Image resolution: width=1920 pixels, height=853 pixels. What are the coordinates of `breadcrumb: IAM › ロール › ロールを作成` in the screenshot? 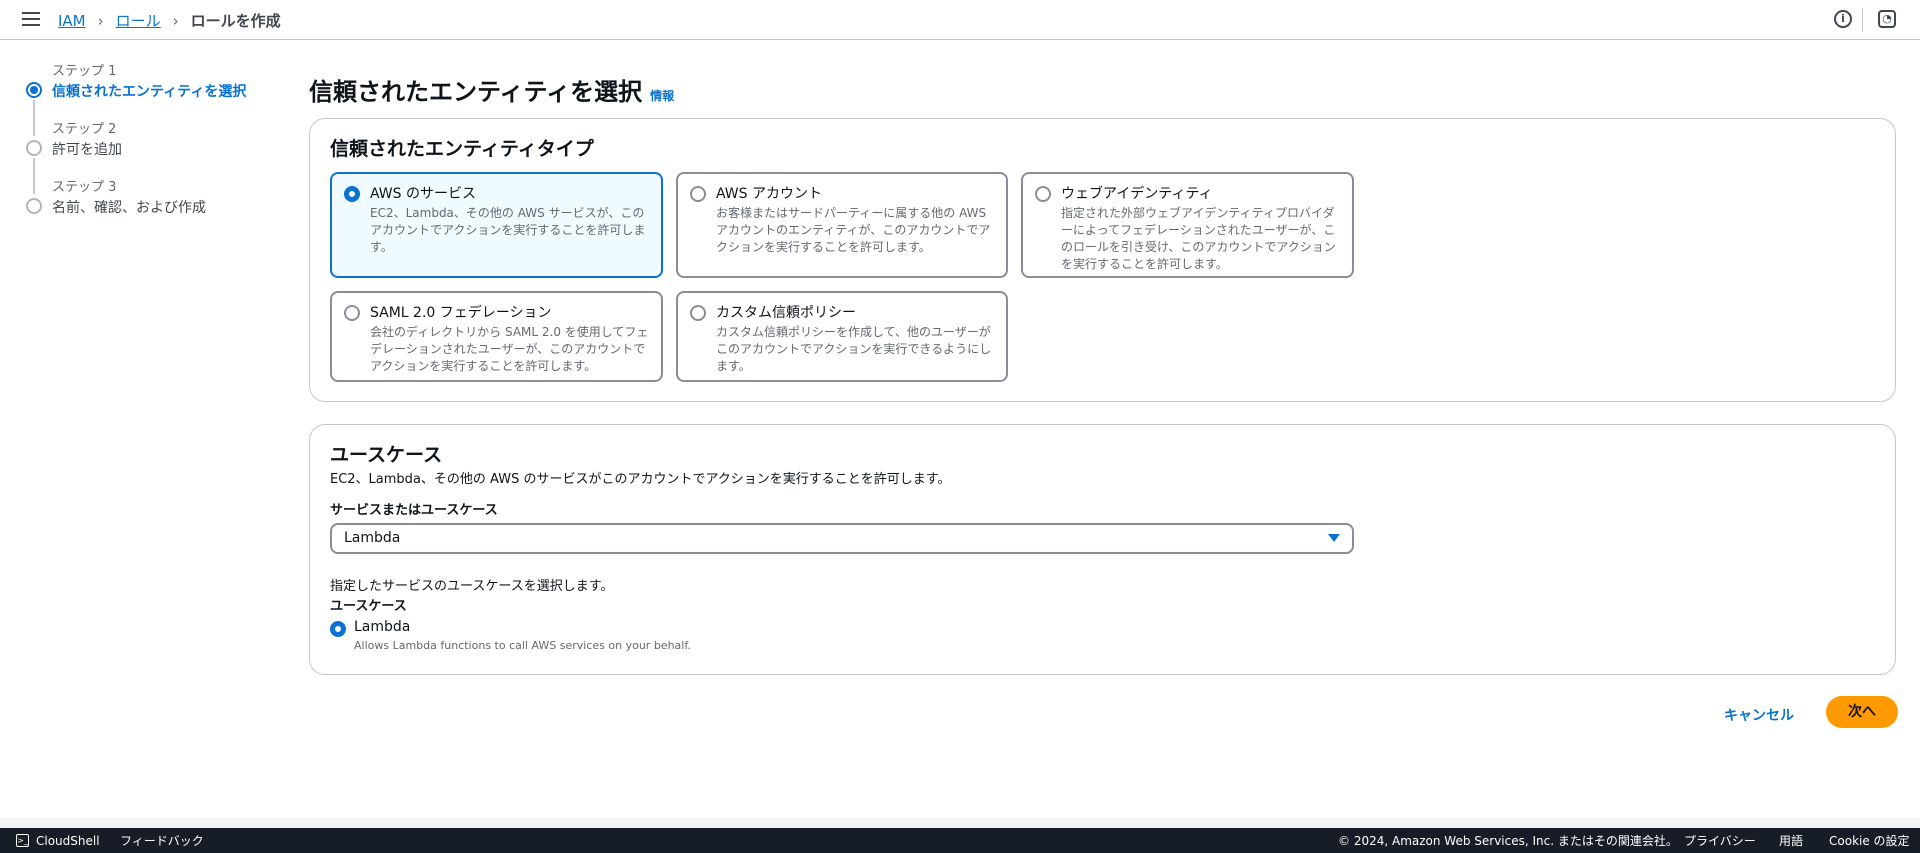 It's located at (169, 20).